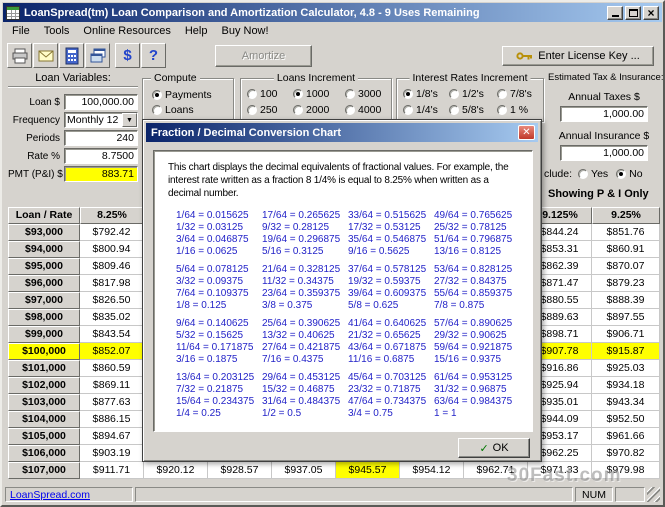 Image resolution: width=665 pixels, height=507 pixels. Describe the element at coordinates (44, 402) in the screenshot. I see `loan-row-header: $103,000` at that location.